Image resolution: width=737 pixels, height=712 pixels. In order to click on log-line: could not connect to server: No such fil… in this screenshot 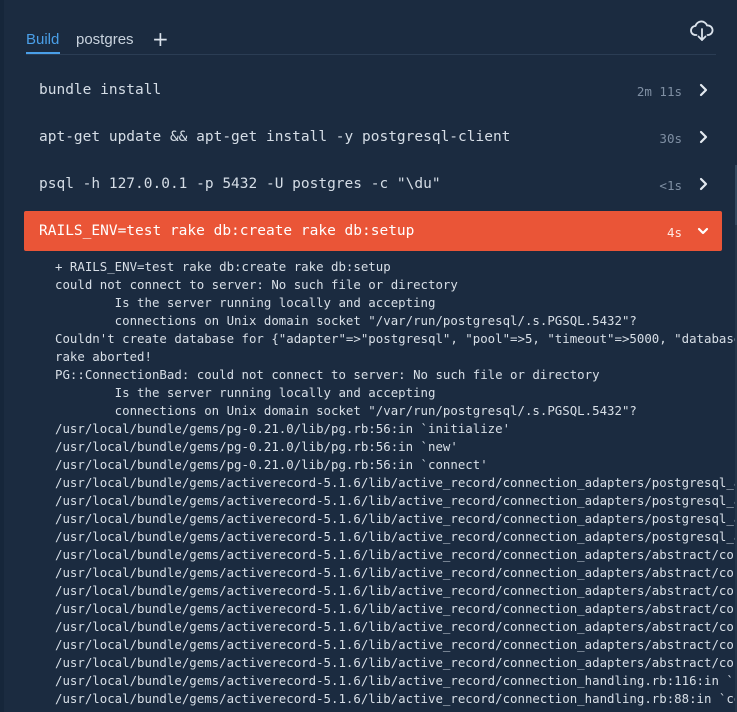, I will do `click(256, 284)`.